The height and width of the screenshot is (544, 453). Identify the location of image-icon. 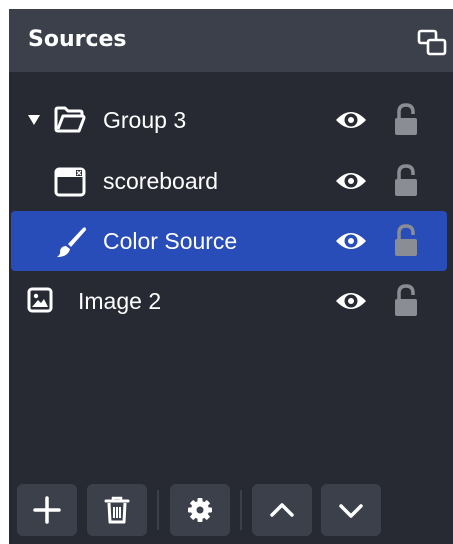
(40, 300).